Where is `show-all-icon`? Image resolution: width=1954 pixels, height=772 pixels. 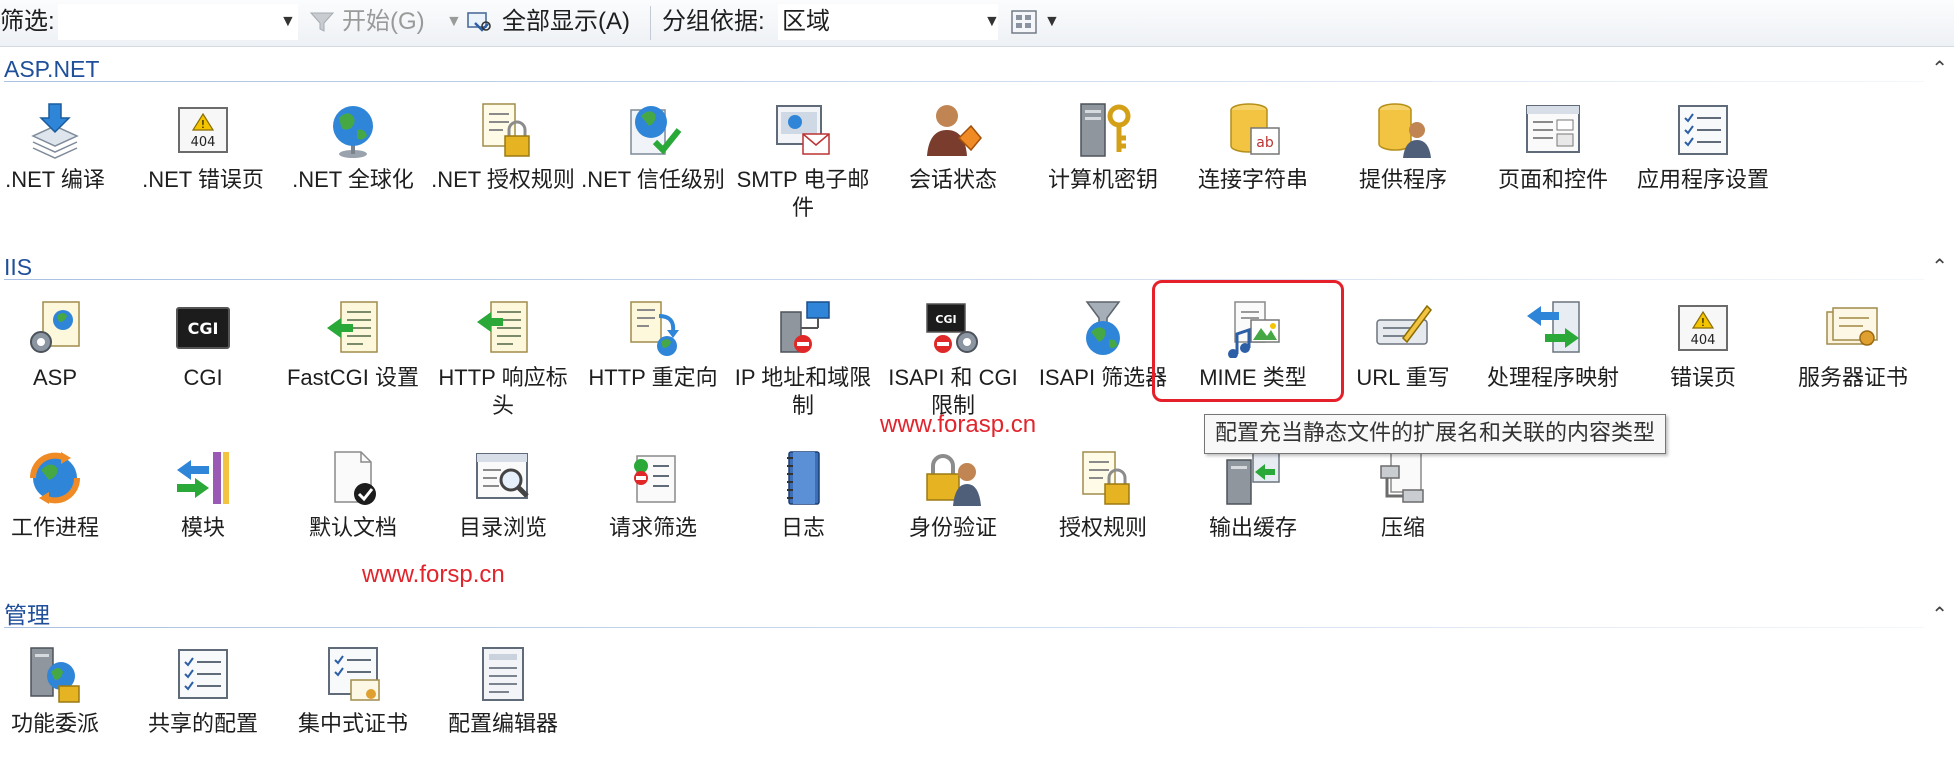
show-all-icon is located at coordinates (479, 22).